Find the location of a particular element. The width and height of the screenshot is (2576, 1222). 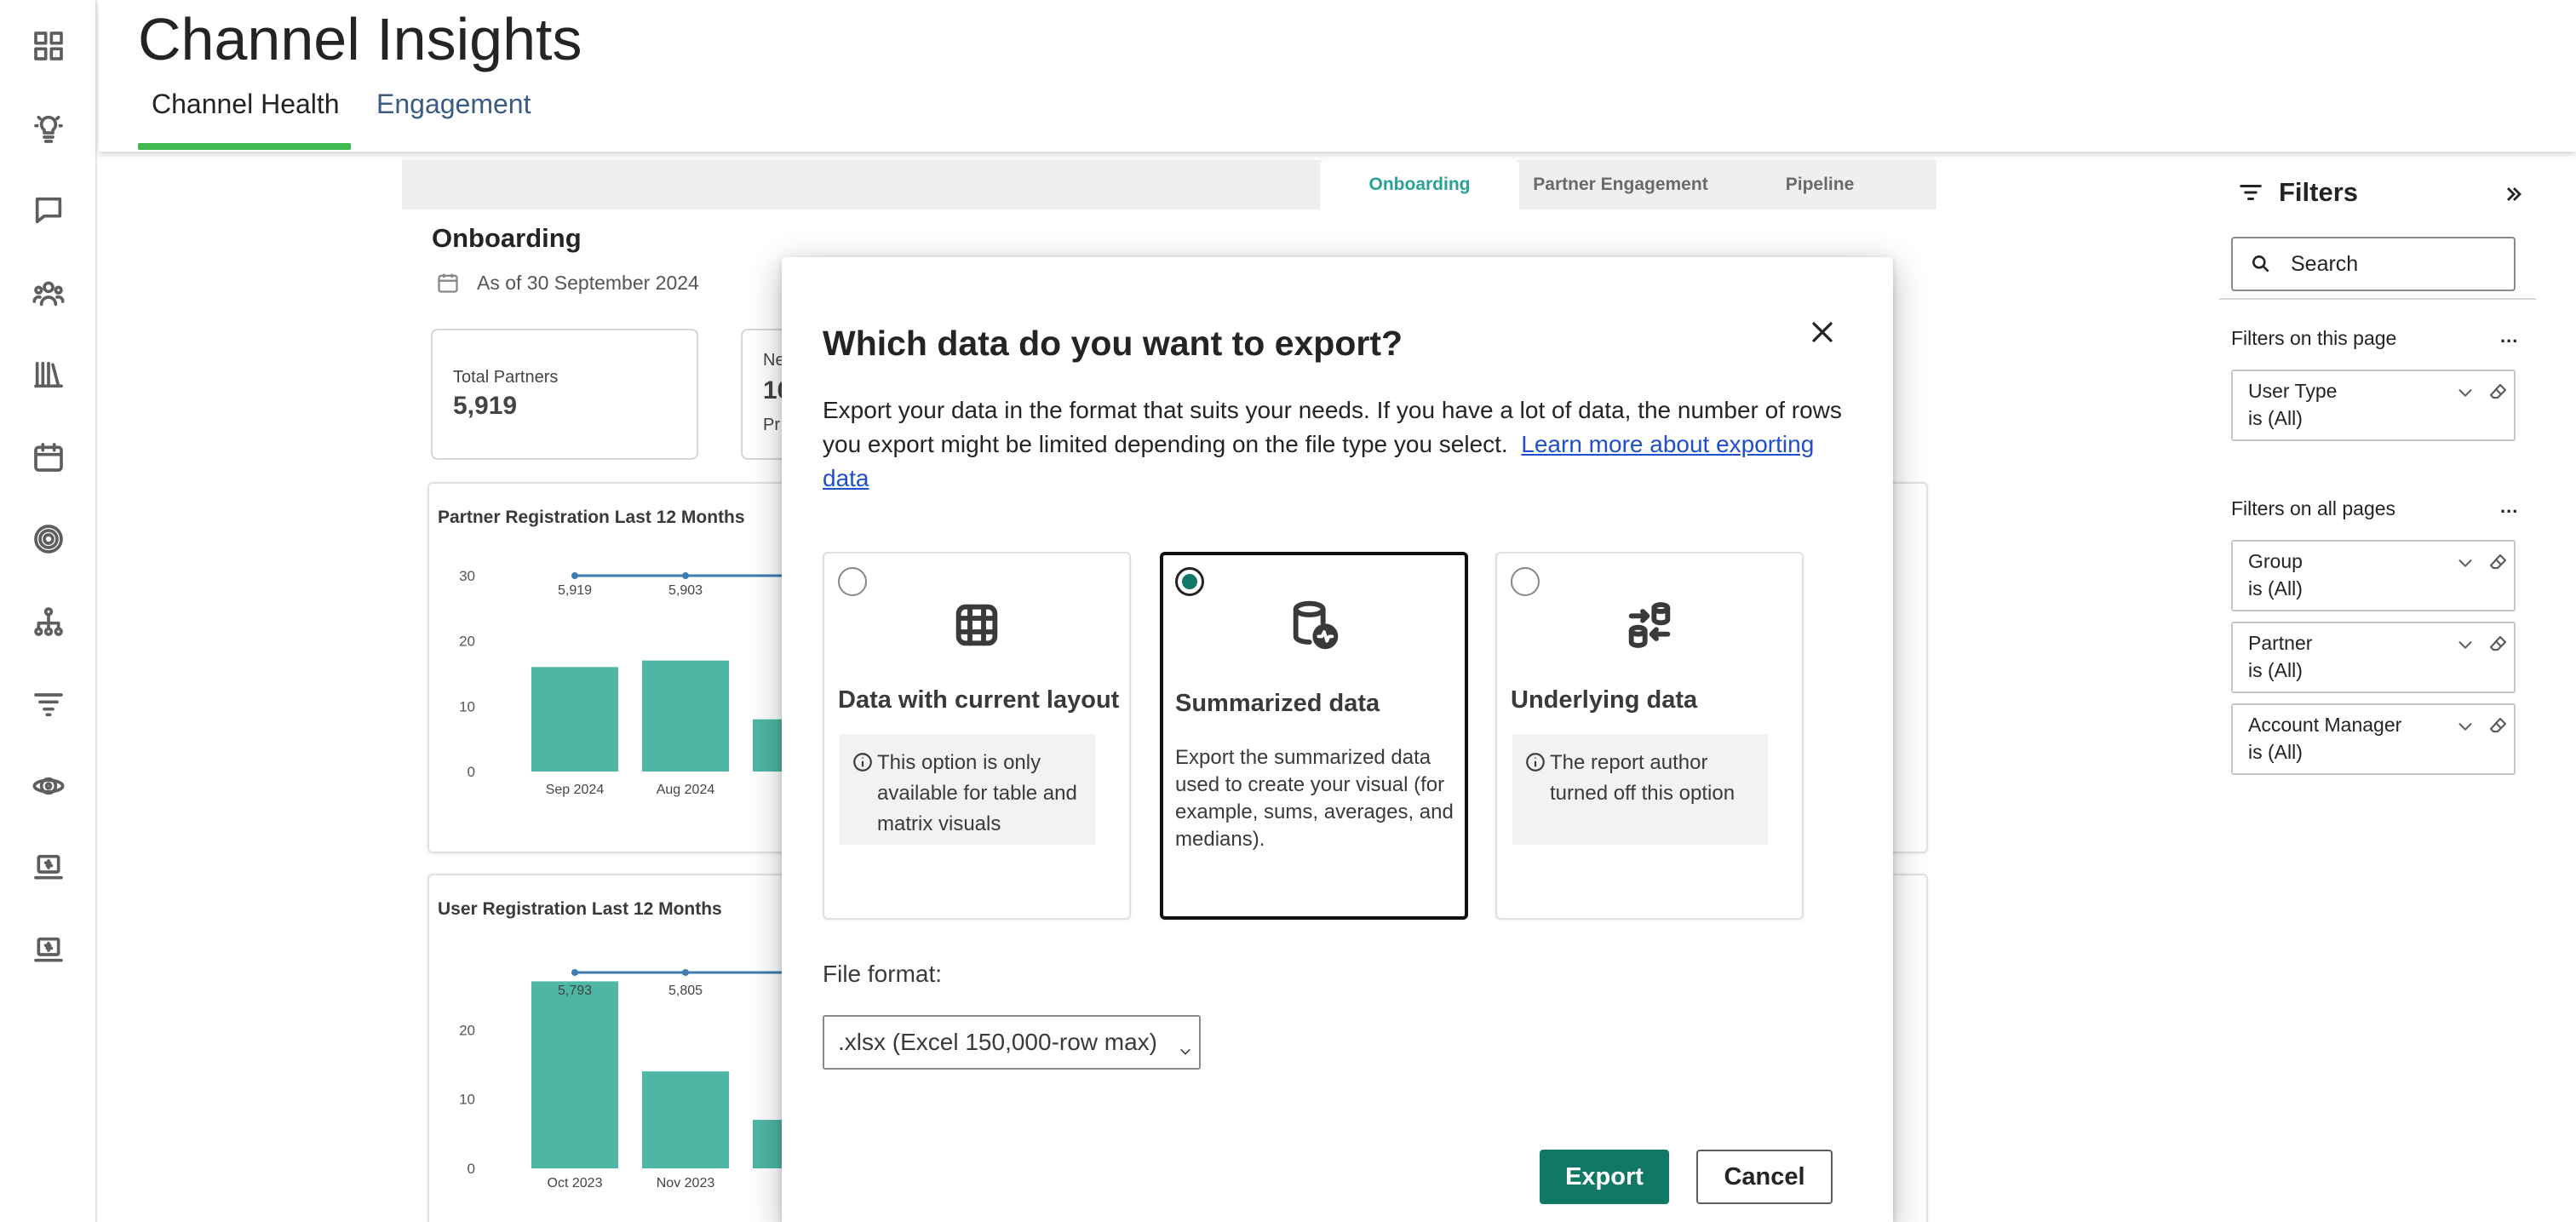

filter-lines-icon is located at coordinates (48, 704).